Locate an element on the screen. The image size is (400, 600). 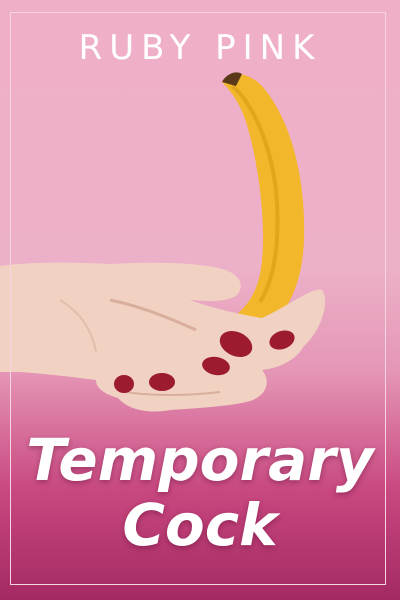
title-line-2: Cock is located at coordinates (200, 524).